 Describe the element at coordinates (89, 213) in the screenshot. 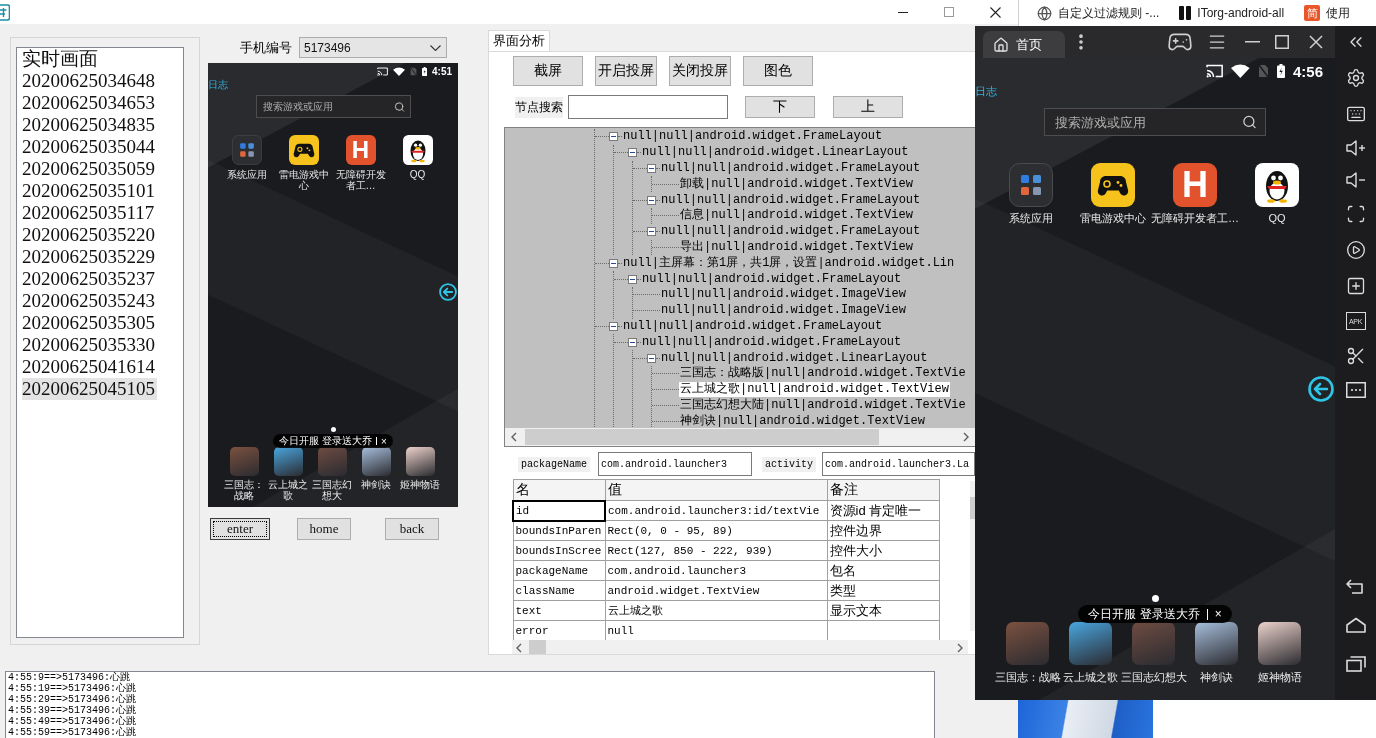

I see `list-item: 20200625035117` at that location.